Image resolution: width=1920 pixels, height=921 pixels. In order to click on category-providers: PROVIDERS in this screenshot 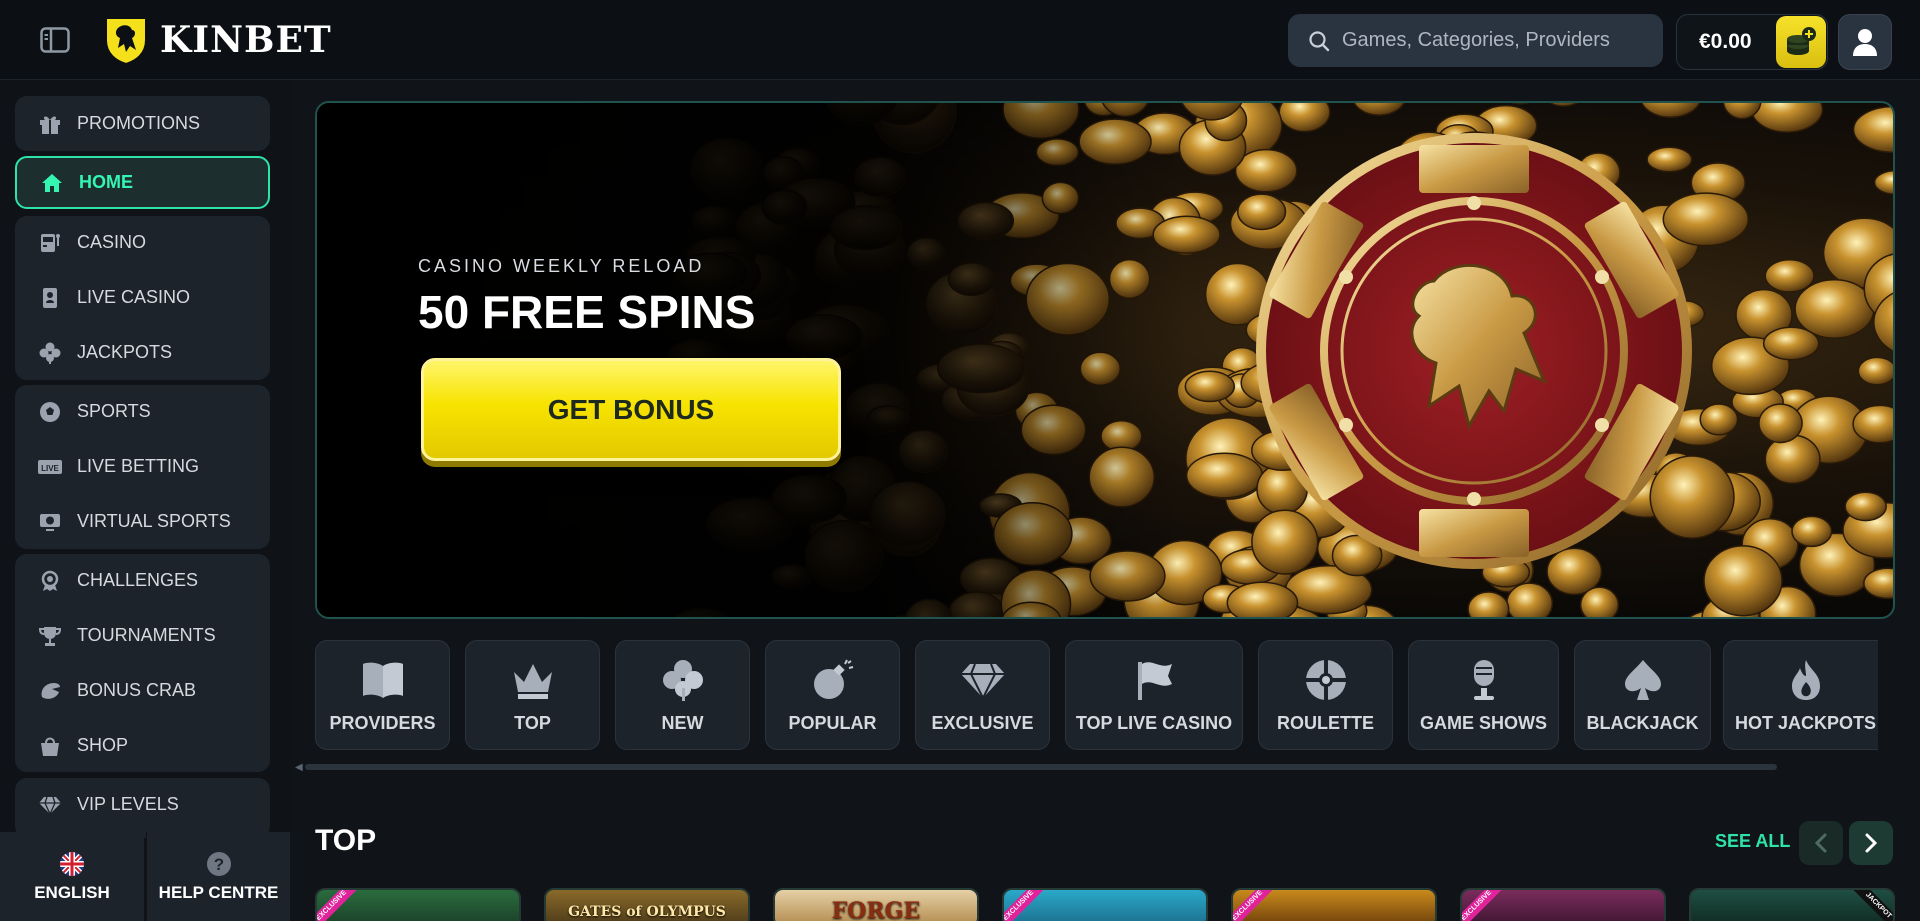, I will do `click(382, 695)`.